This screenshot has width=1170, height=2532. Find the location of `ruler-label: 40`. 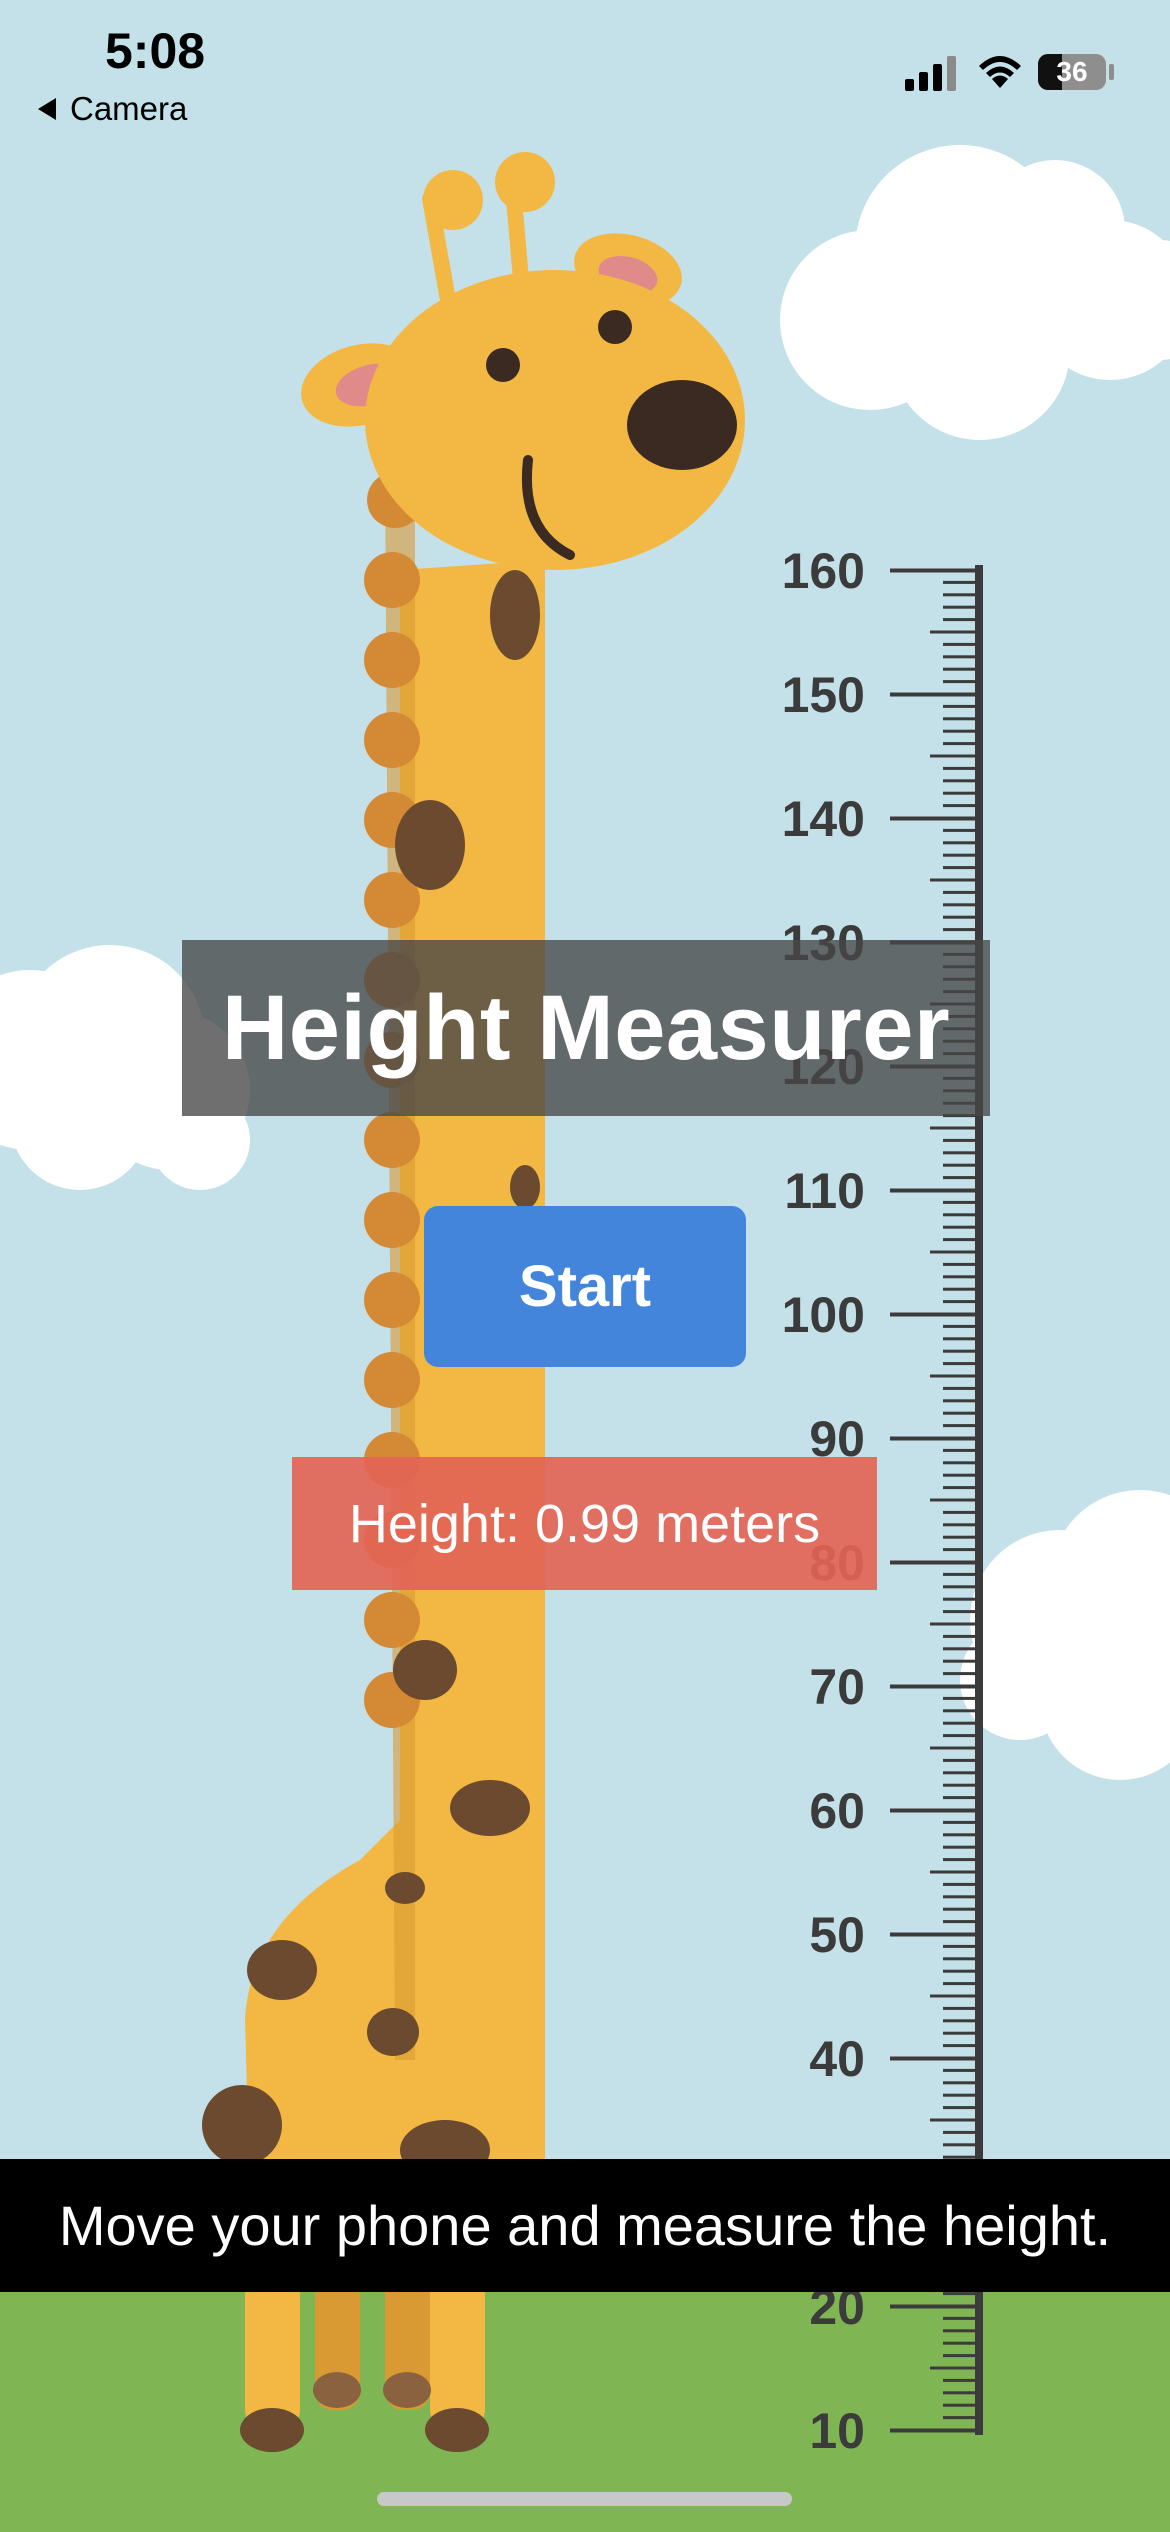

ruler-label: 40 is located at coordinates (837, 2059).